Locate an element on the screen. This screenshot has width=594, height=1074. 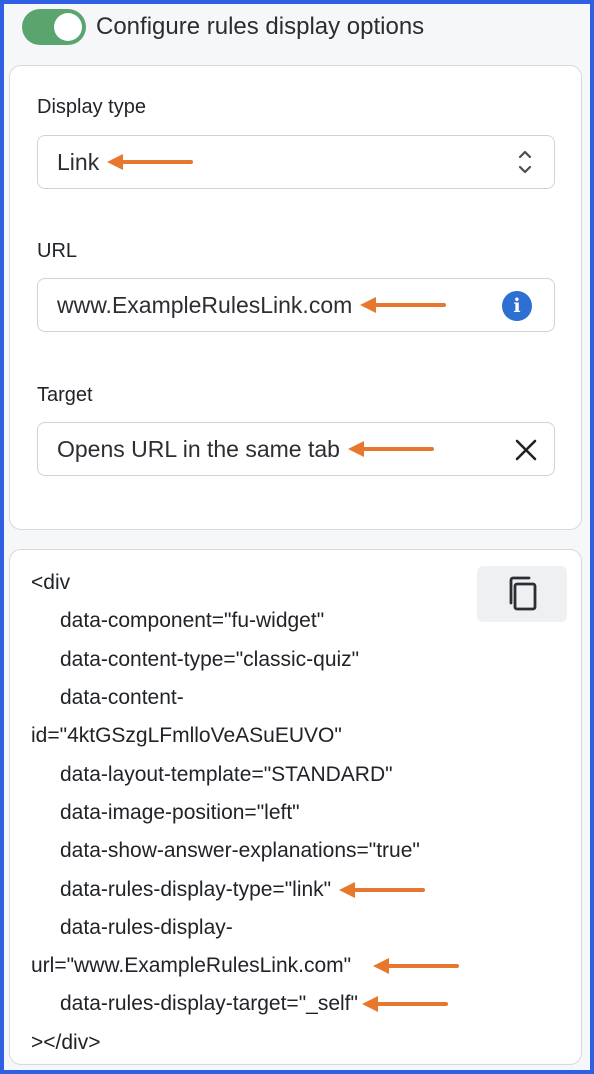
copy-icon is located at coordinates (523, 593).